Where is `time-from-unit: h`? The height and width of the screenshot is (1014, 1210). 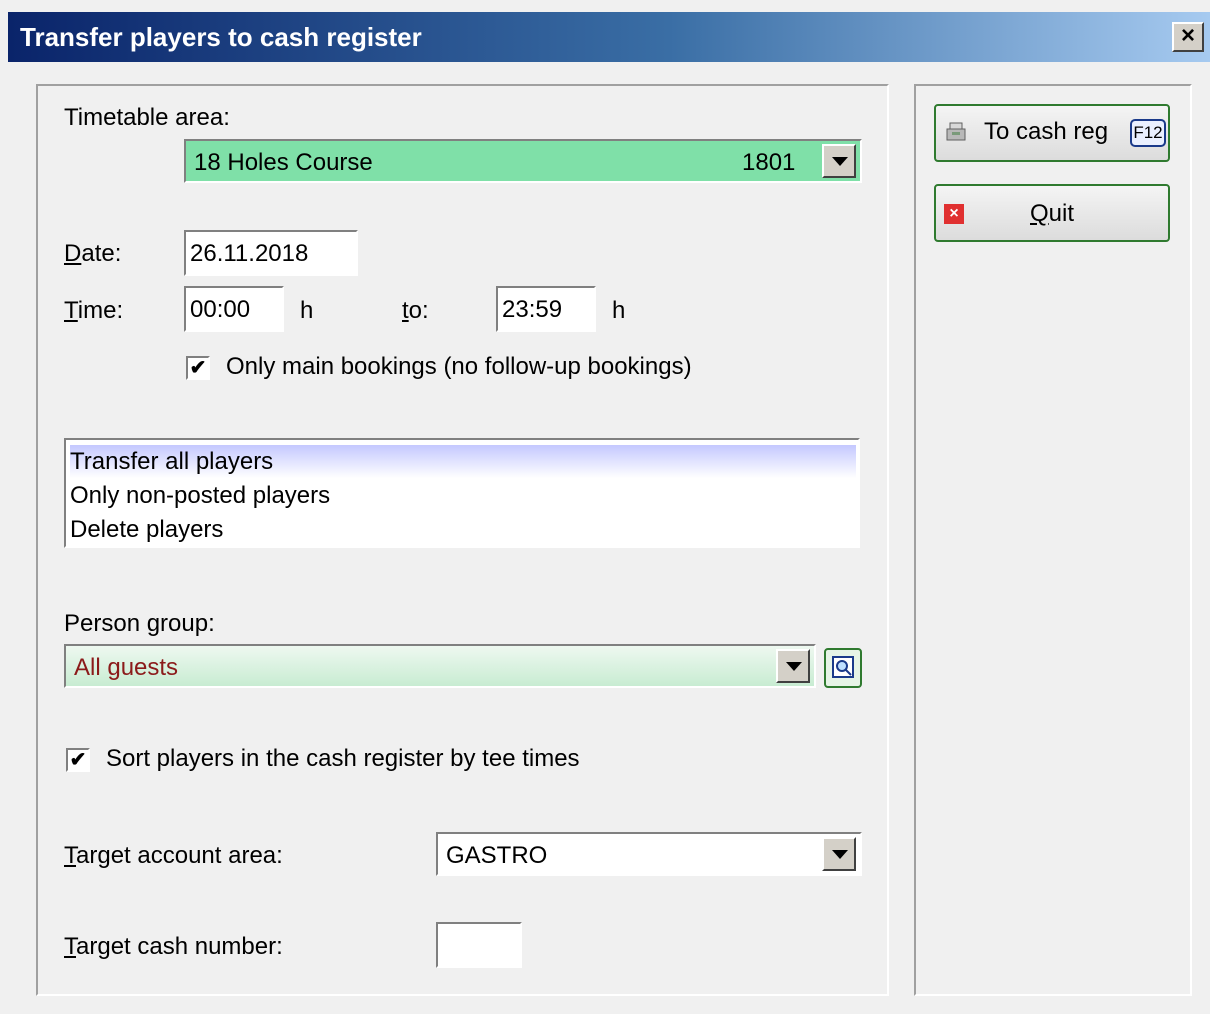
time-from-unit: h is located at coordinates (307, 310).